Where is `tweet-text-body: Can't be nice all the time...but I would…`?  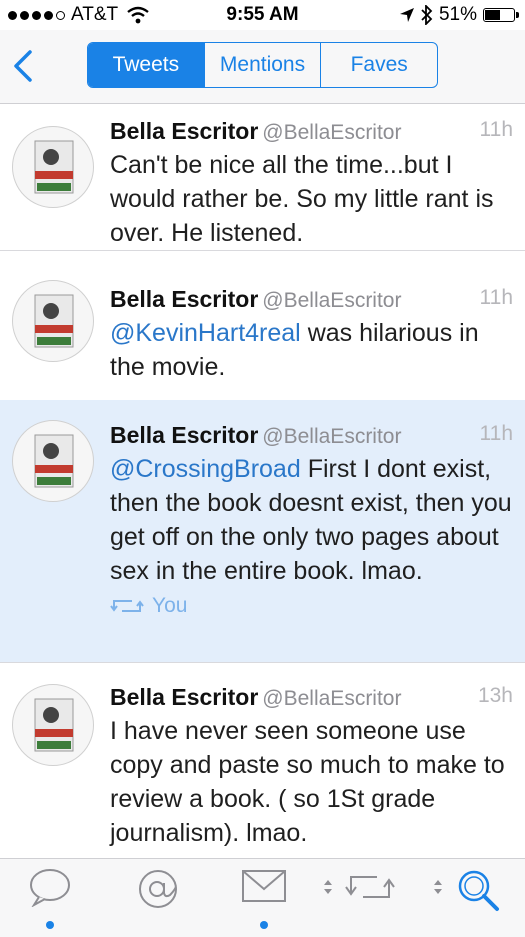 tweet-text-body: Can't be nice all the time...but I would… is located at coordinates (302, 199).